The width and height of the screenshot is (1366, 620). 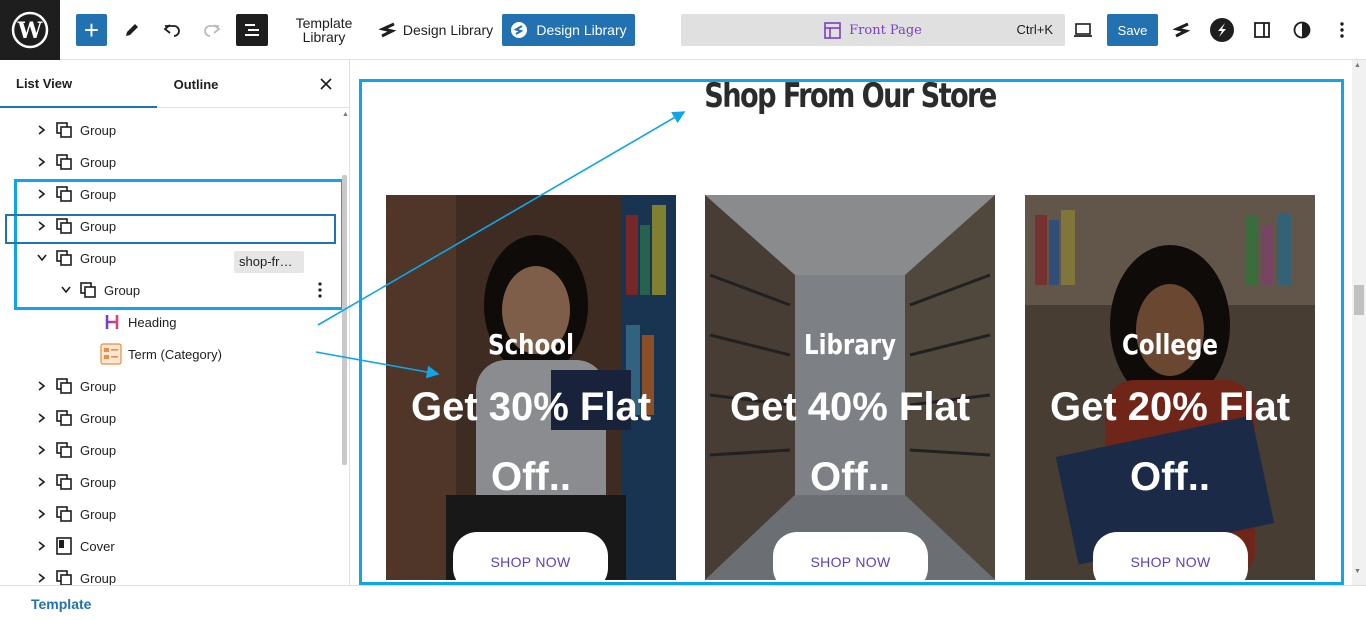 I want to click on heading-block-icon, so click(x=112, y=322).